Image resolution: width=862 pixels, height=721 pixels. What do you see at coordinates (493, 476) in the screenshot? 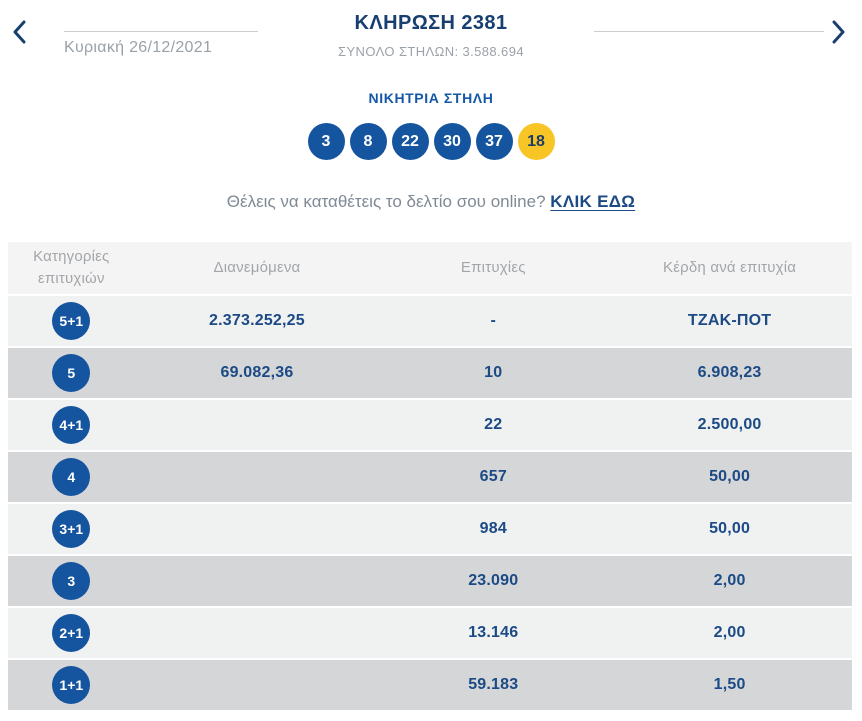
I see `winners-value: 657` at bounding box center [493, 476].